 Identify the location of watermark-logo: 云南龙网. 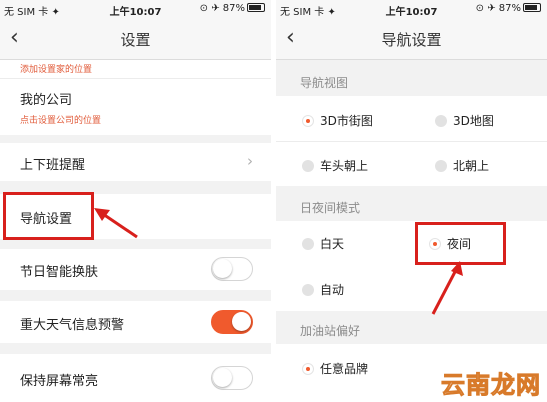
(491, 385).